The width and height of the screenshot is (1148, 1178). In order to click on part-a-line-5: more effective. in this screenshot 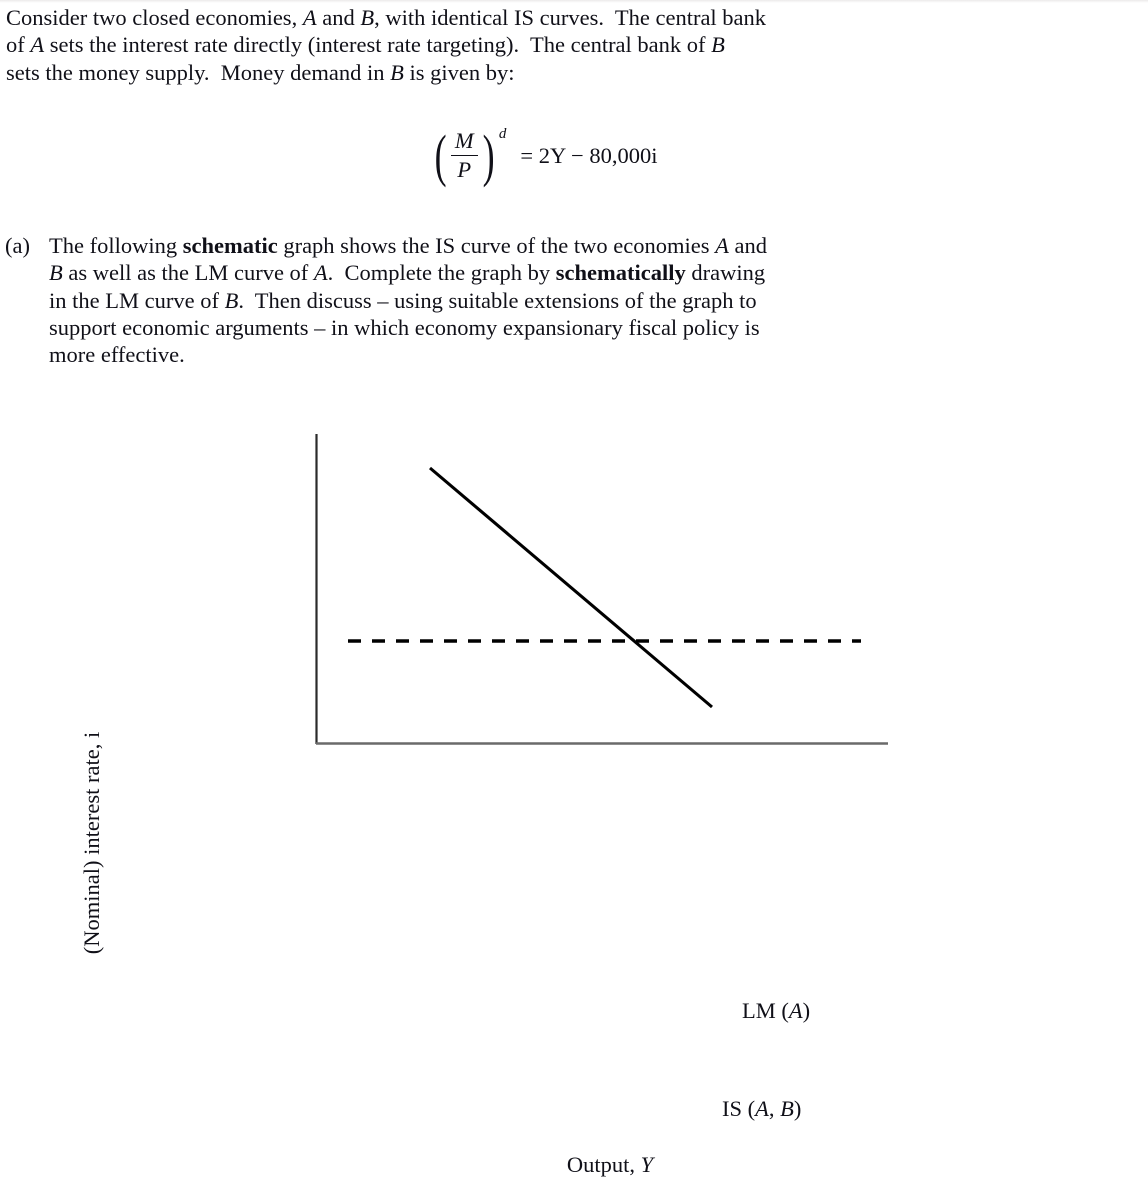, I will do `click(117, 355)`.